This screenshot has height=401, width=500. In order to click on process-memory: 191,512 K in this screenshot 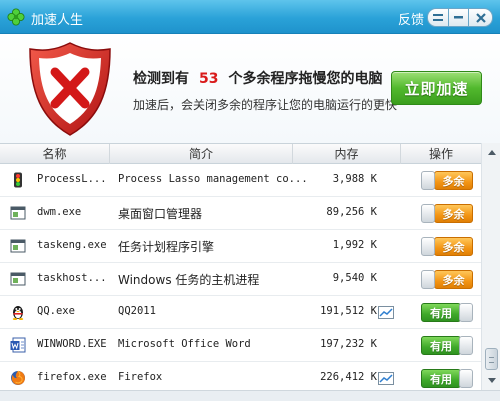, I will do `click(348, 311)`.